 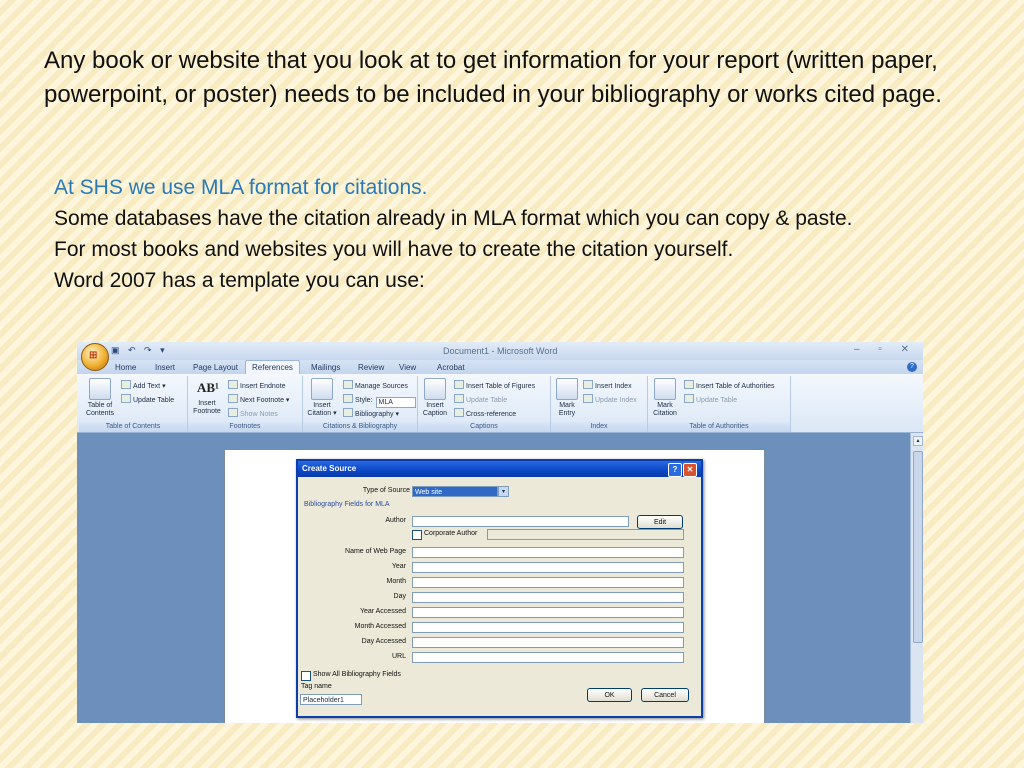 What do you see at coordinates (660, 522) in the screenshot?
I see `edit-author-button: Edit` at bounding box center [660, 522].